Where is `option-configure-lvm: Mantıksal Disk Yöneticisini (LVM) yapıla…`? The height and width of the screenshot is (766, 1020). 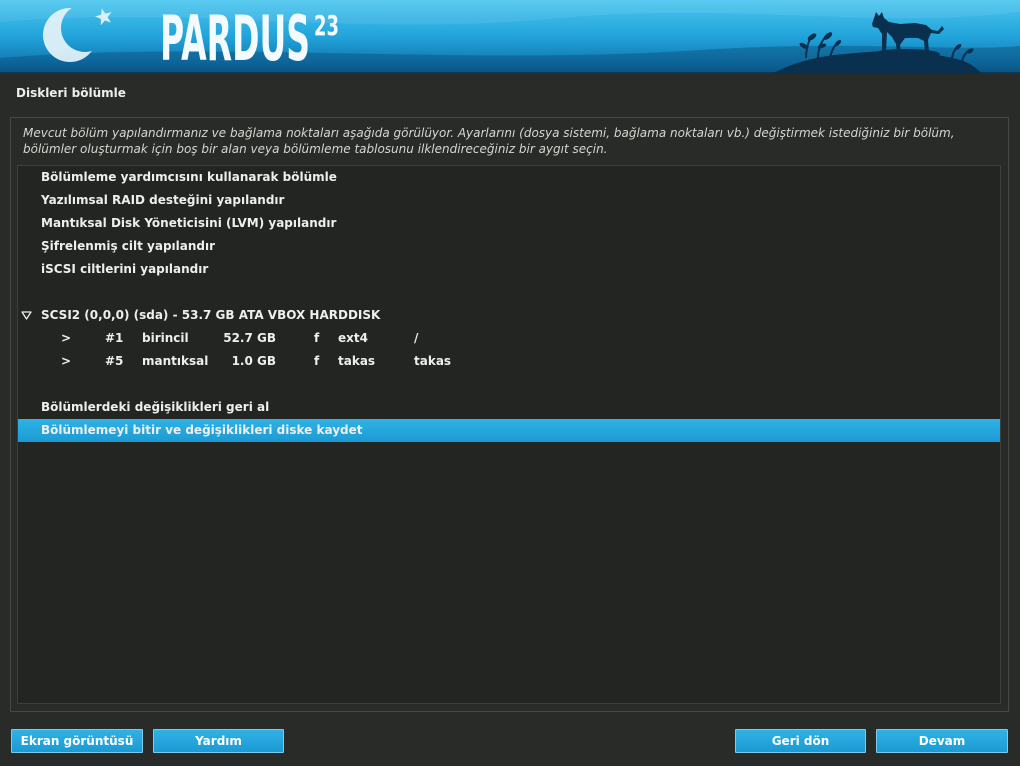 option-configure-lvm: Mantıksal Disk Yöneticisini (LVM) yapıla… is located at coordinates (509, 223).